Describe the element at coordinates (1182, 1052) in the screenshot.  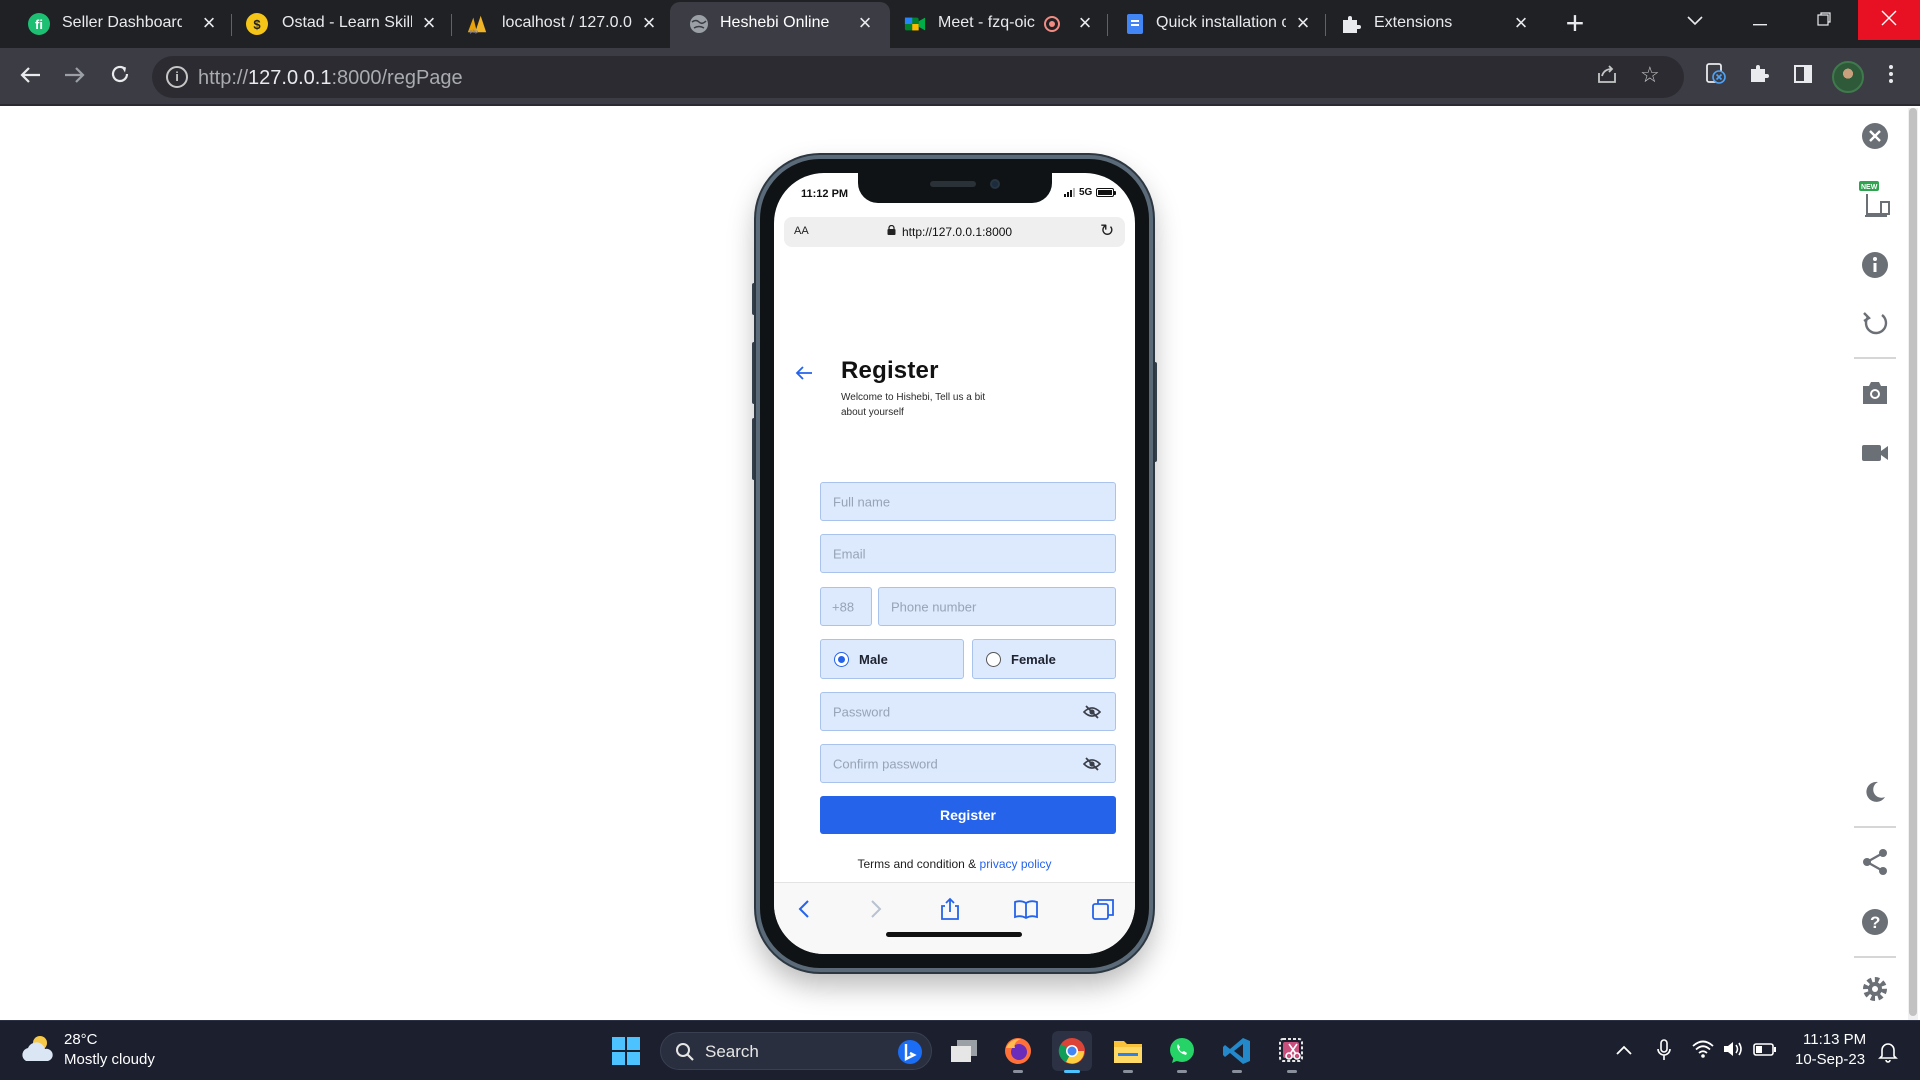
I see `whatsapp-app` at that location.